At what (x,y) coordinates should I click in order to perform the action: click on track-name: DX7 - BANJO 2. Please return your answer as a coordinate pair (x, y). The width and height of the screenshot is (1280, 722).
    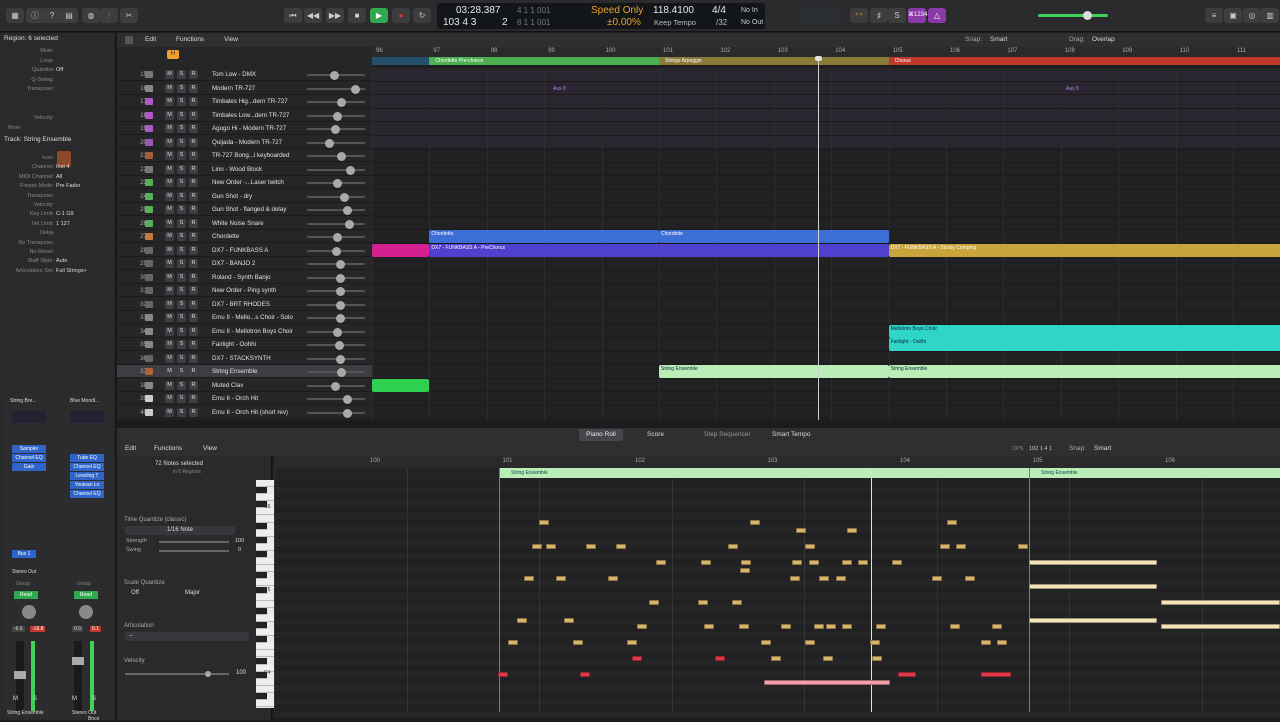
    Looking at the image, I should click on (259, 263).